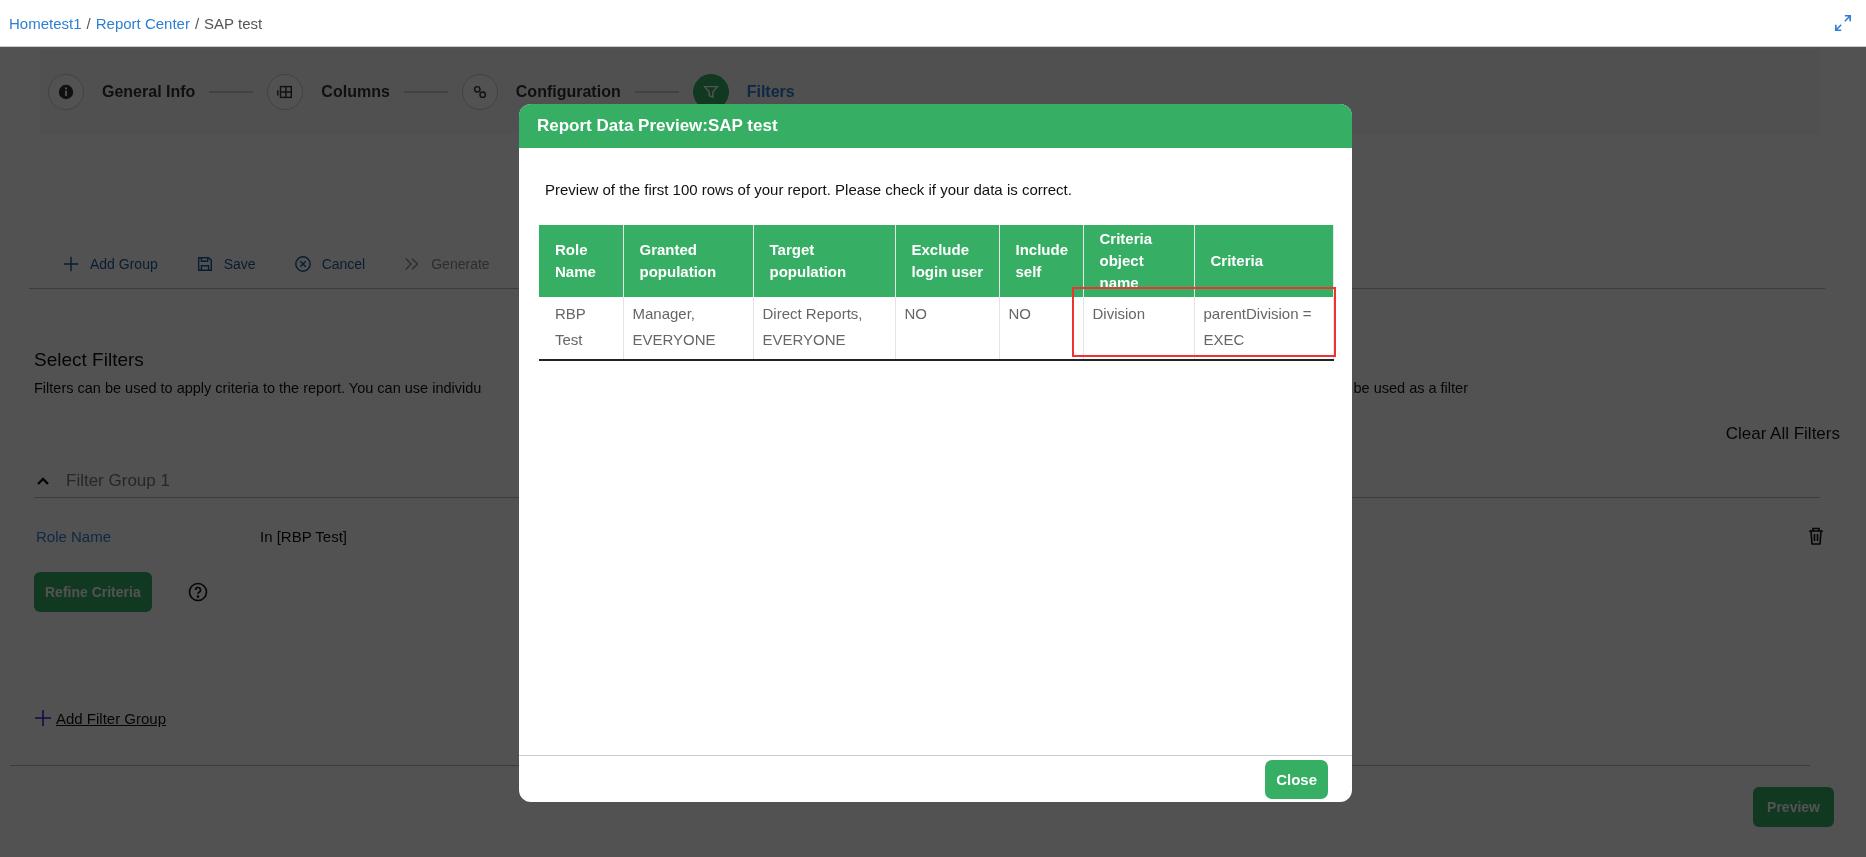  I want to click on table-cell: RBP Test, so click(581, 328).